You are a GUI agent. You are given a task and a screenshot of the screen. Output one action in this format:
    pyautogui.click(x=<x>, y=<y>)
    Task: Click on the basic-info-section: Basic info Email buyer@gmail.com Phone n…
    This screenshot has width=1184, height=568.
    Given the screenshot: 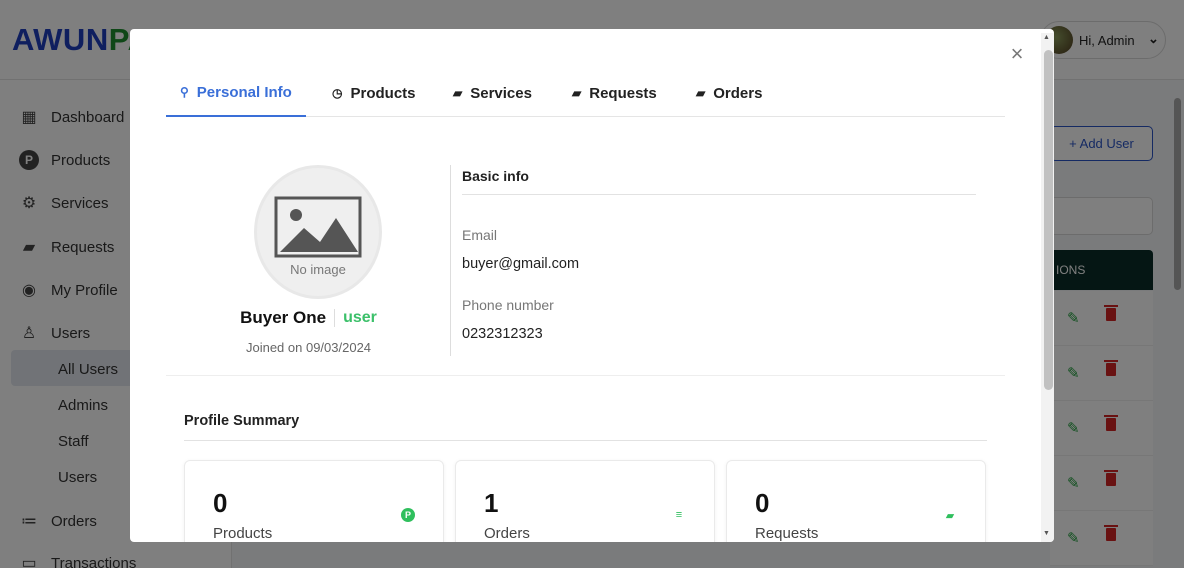 What is the action you would take?
    pyautogui.click(x=719, y=253)
    